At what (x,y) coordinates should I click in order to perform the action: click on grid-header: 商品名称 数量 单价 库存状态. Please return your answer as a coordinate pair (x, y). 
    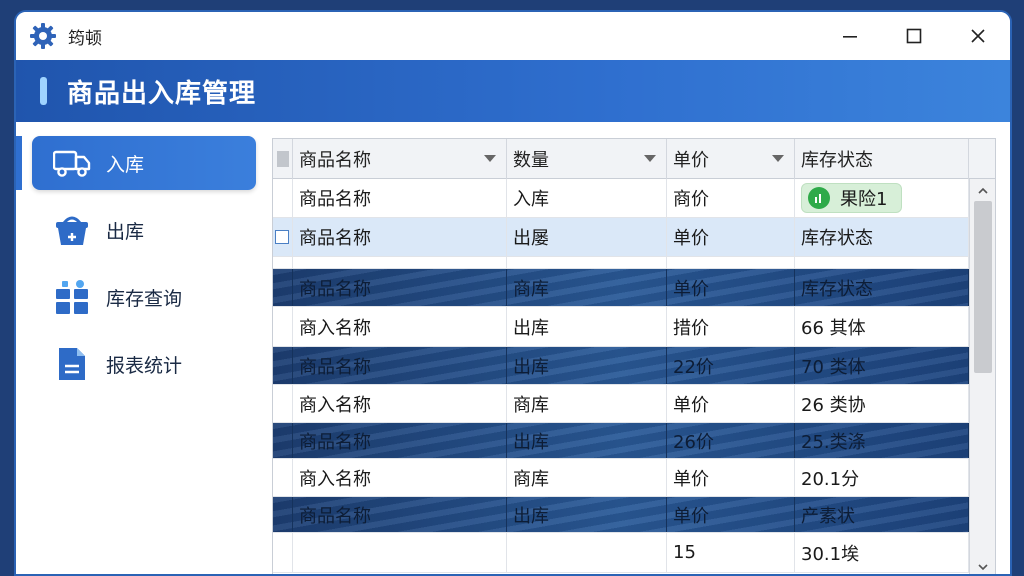
    Looking at the image, I should click on (634, 159).